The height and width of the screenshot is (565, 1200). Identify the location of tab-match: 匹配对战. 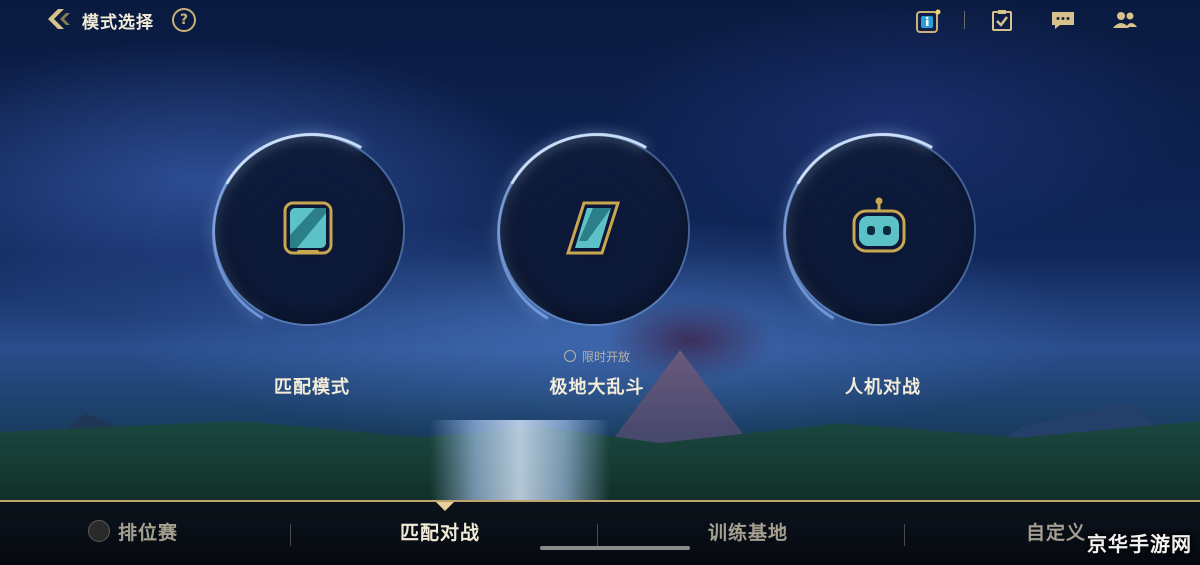
(440, 531).